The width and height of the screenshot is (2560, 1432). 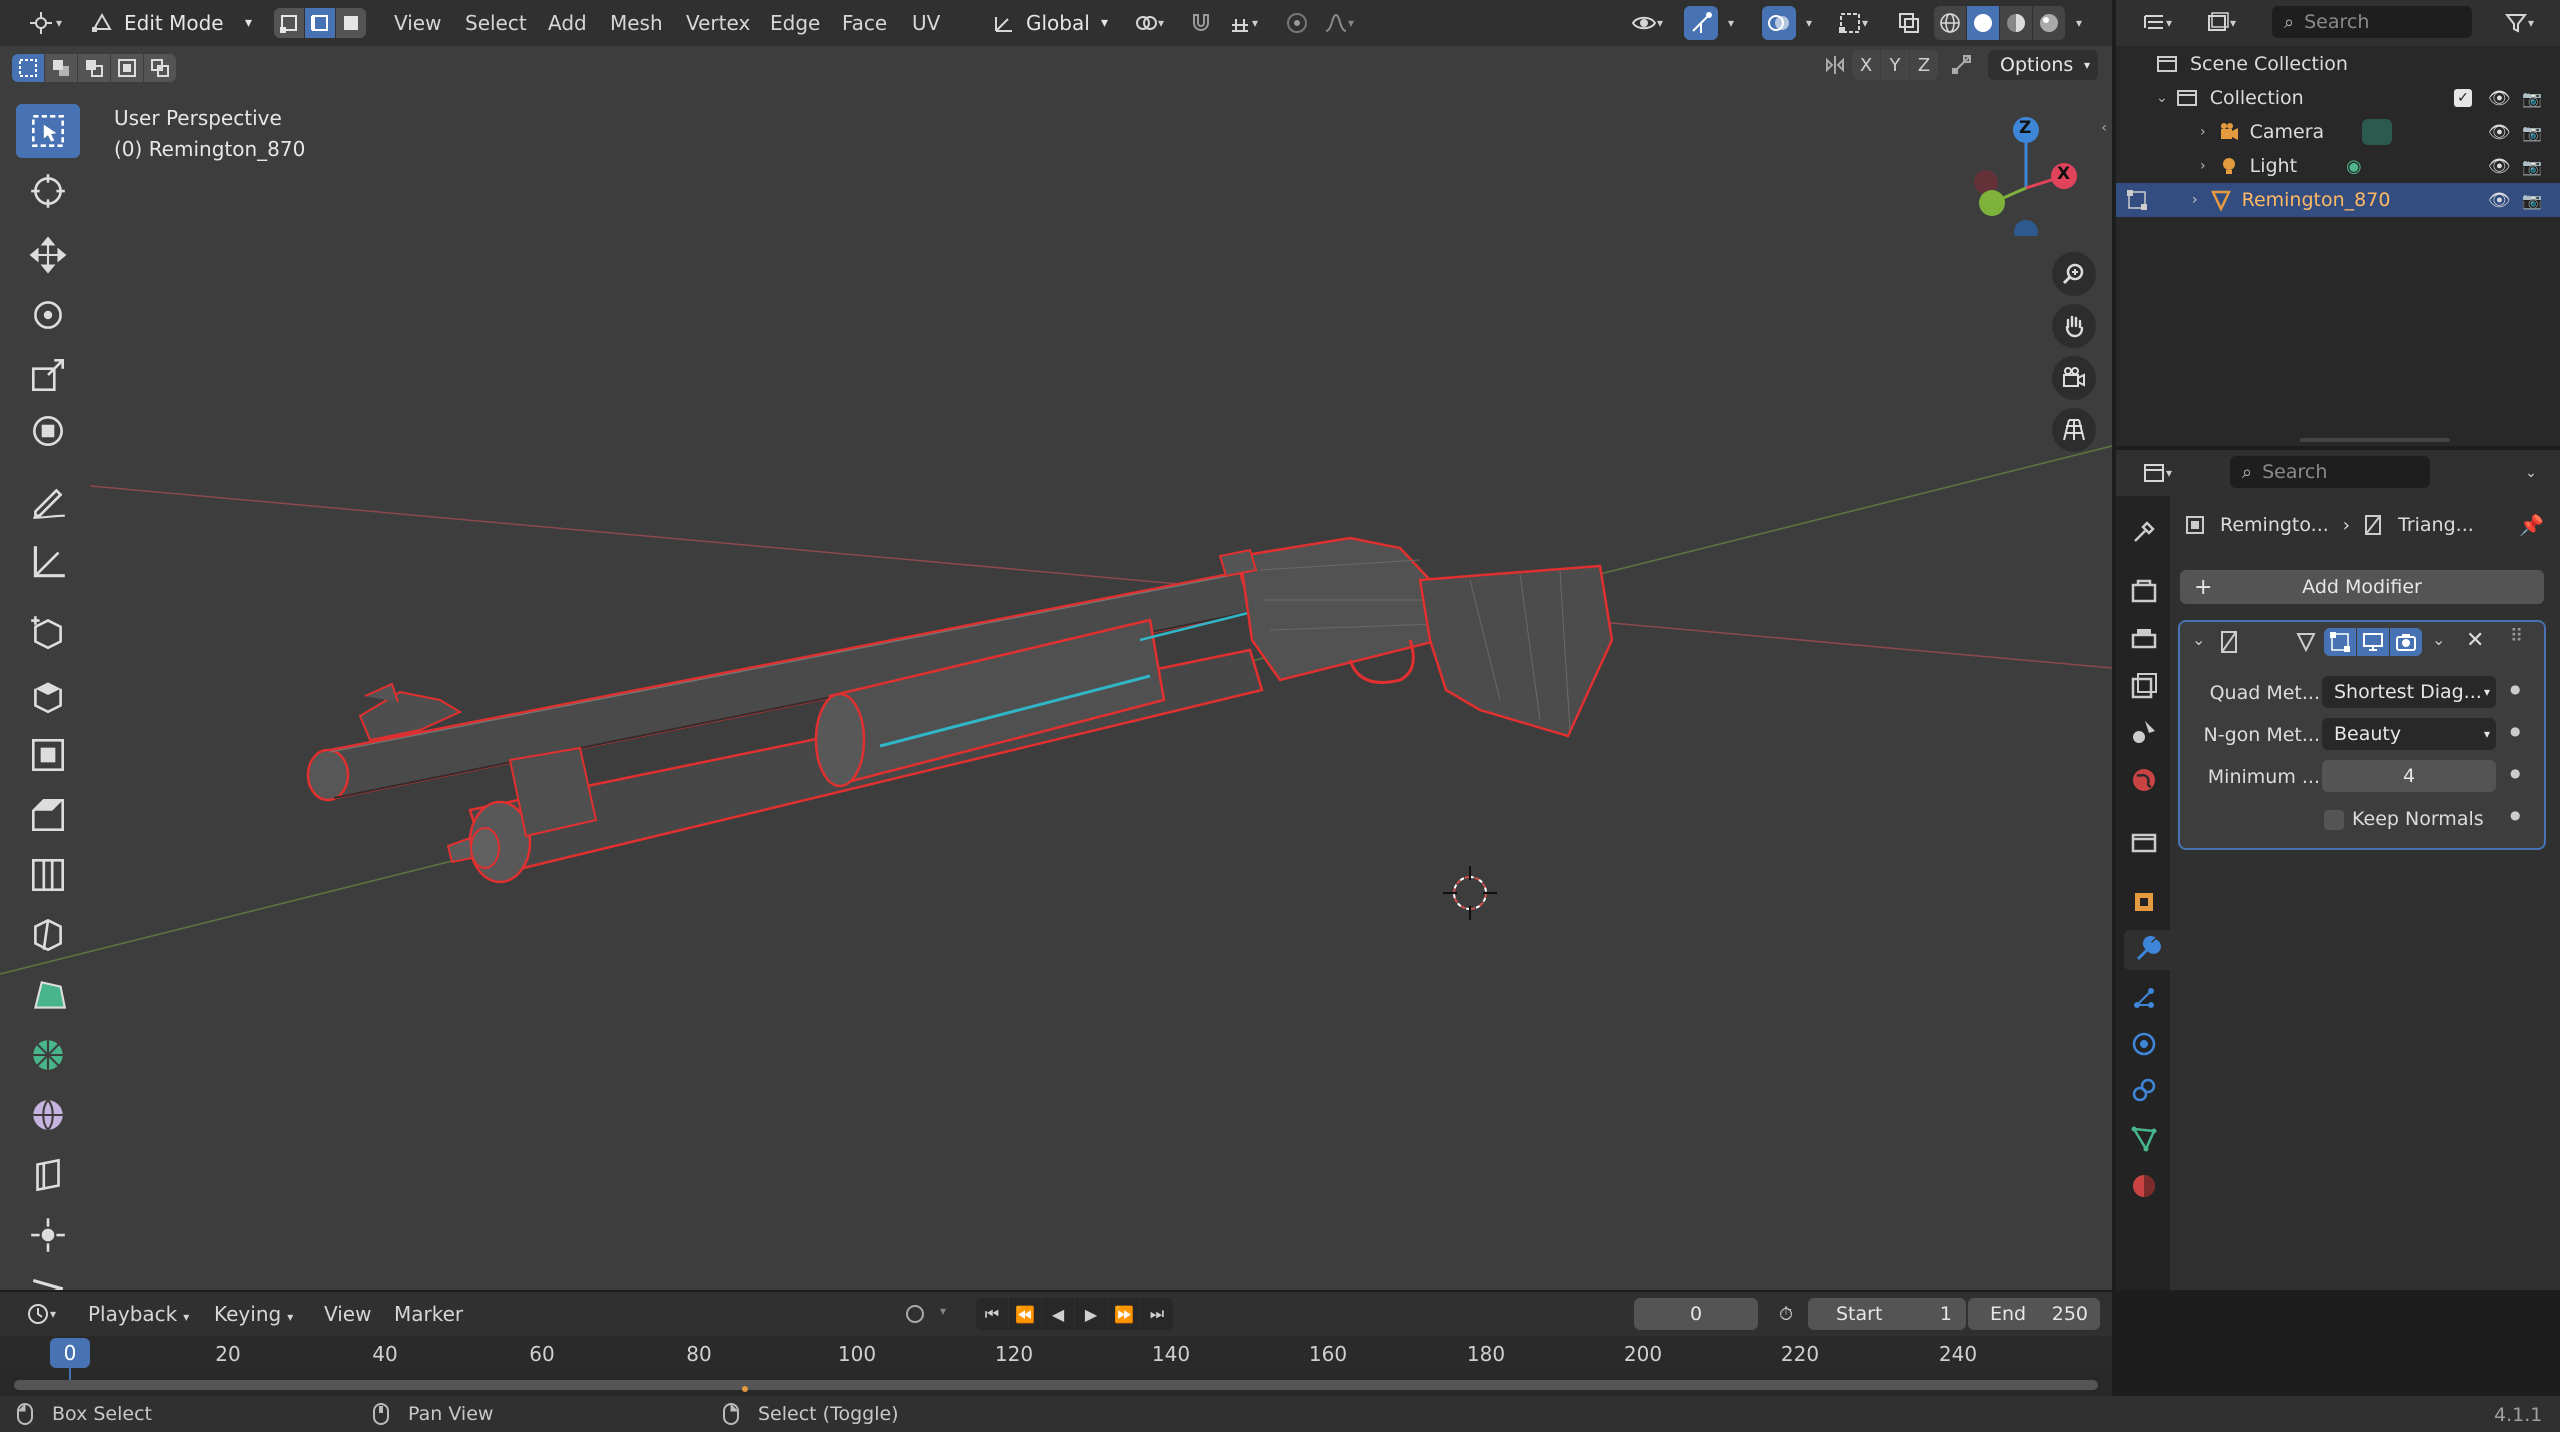 What do you see at coordinates (1961, 65) in the screenshot?
I see `auto-merge-toggle` at bounding box center [1961, 65].